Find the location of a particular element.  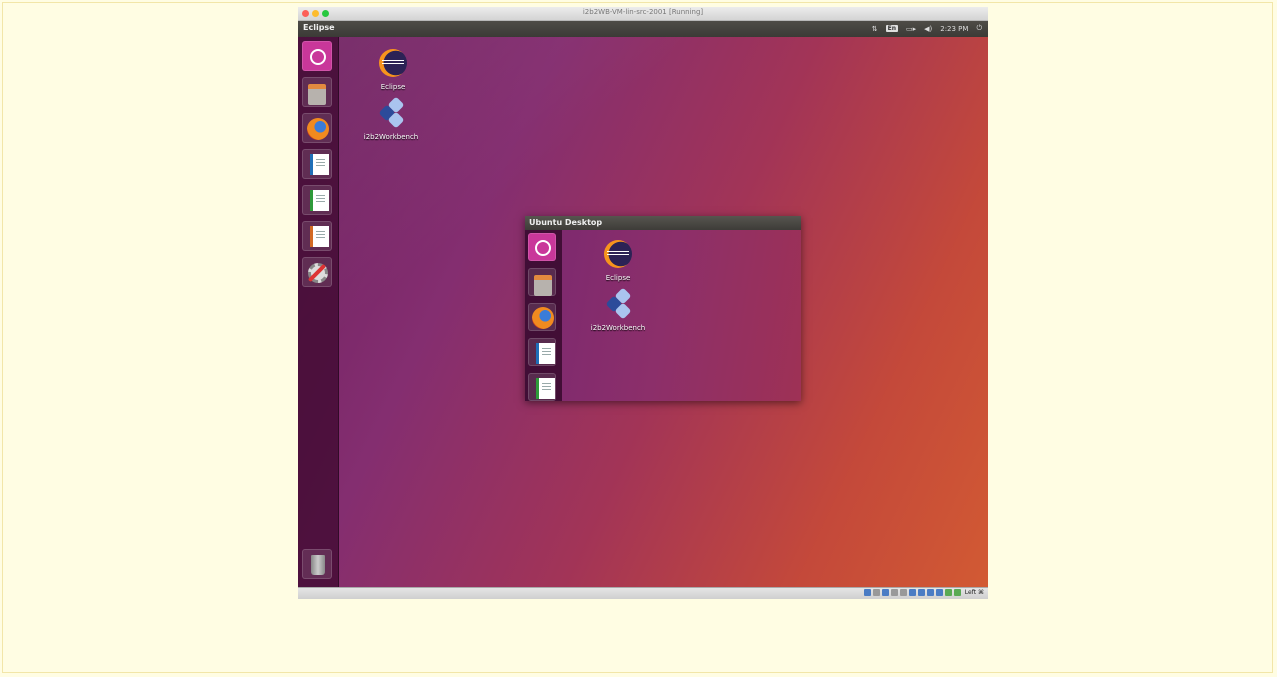

preview-icon-label: Eclipse is located at coordinates (618, 278).